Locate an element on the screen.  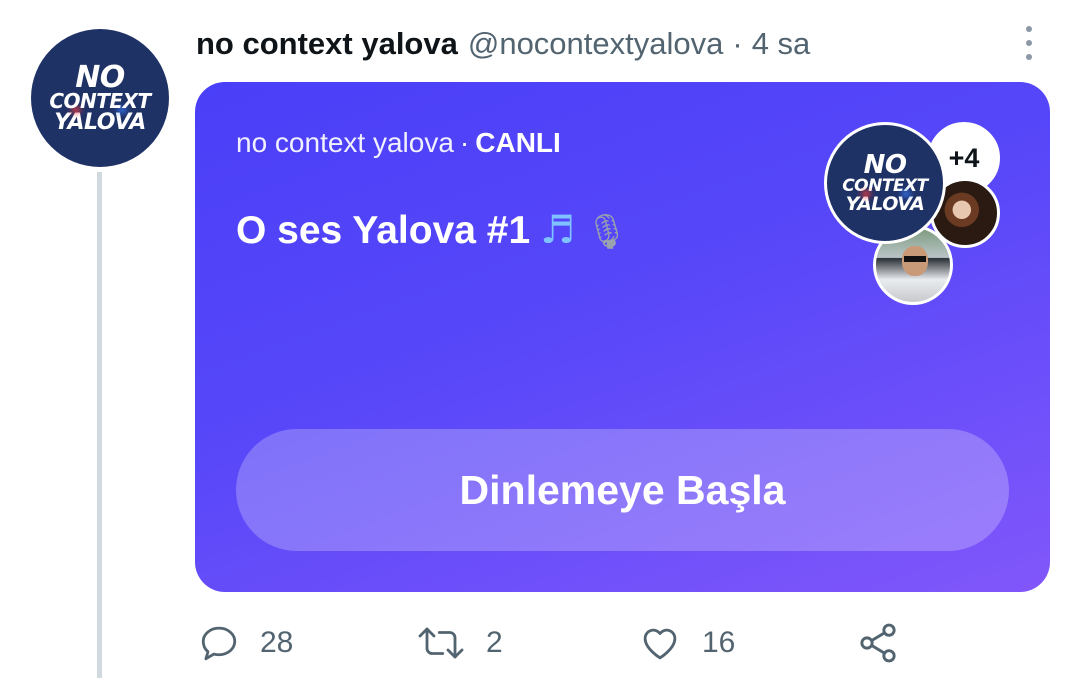
share-icon is located at coordinates (878, 643).